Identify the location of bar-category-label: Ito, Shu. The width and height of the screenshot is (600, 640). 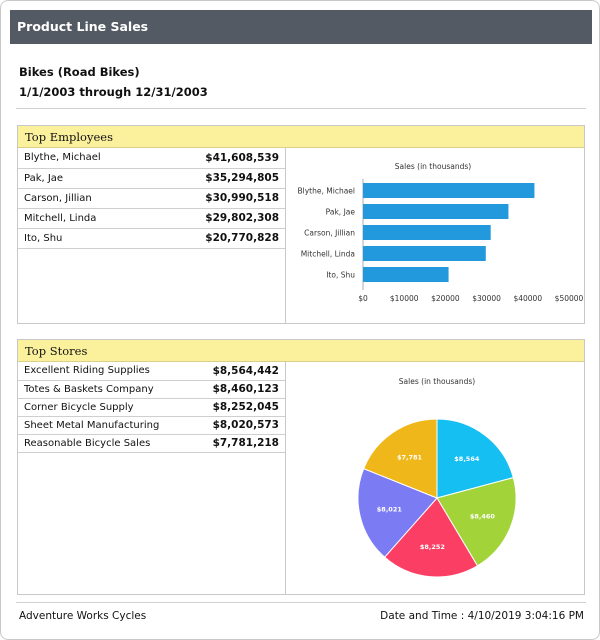
(340, 275).